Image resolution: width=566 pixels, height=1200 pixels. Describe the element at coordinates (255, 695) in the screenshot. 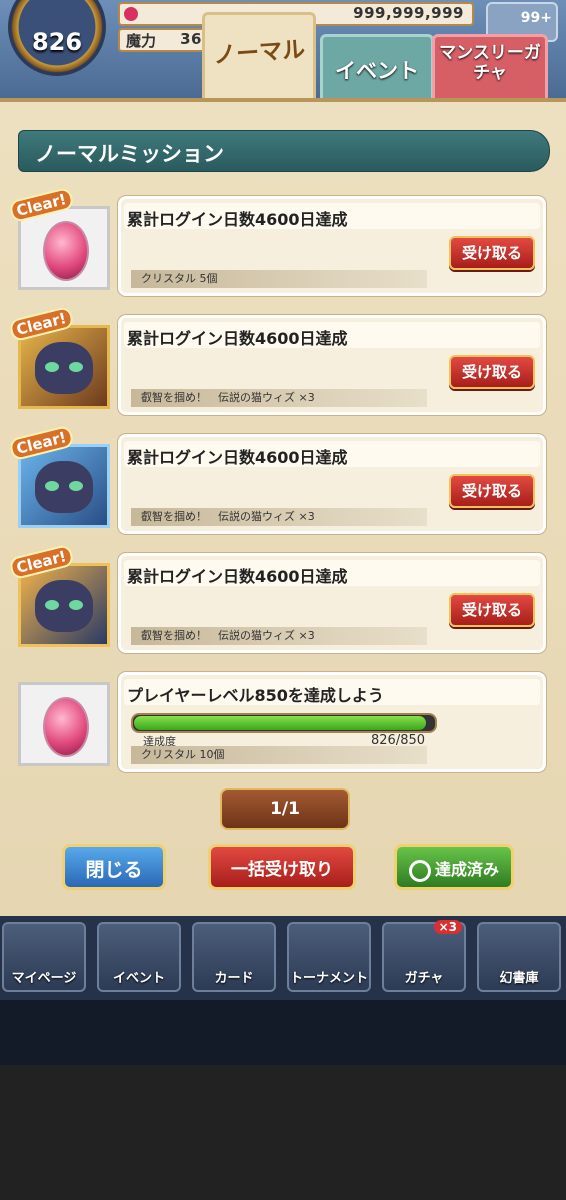

I see `mission-title: プレイヤーレベル850を達成しよう` at that location.